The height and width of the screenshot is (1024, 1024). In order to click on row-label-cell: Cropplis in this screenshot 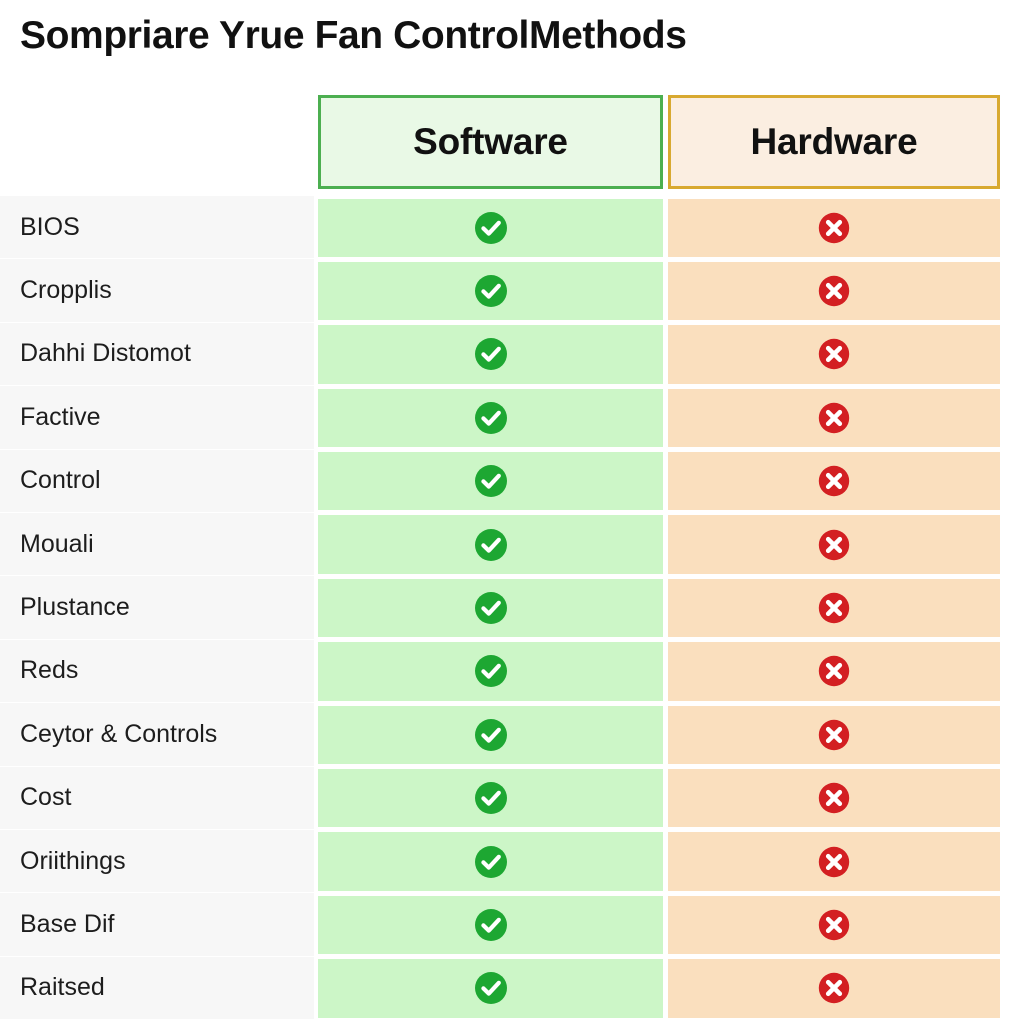, I will do `click(157, 291)`.